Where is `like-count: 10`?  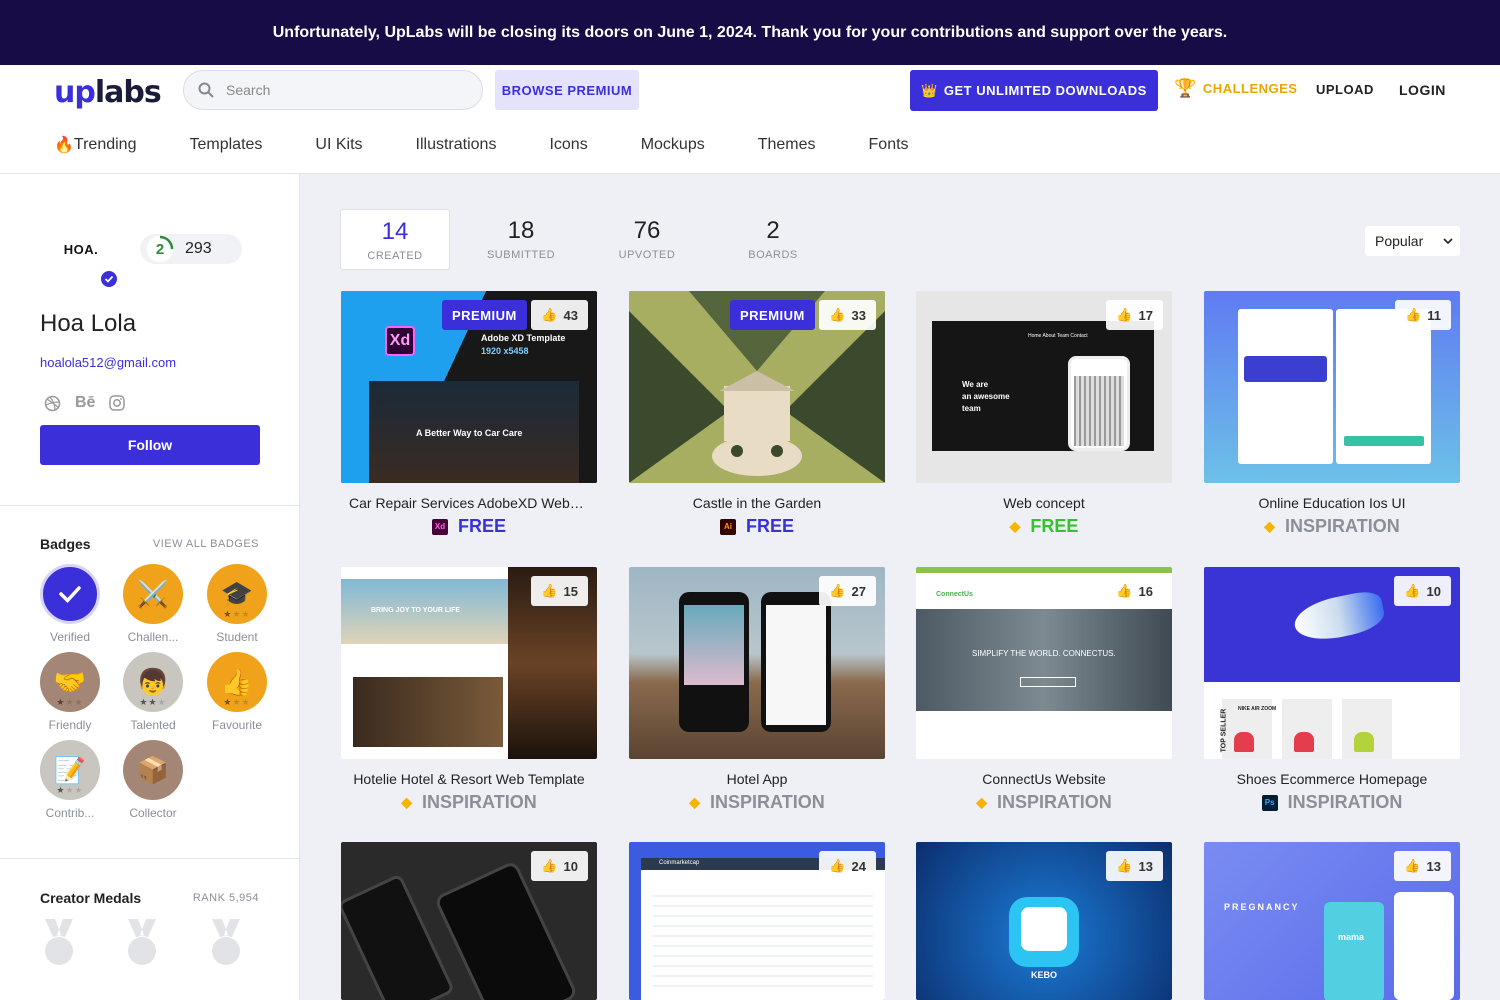 like-count: 10 is located at coordinates (1433, 591).